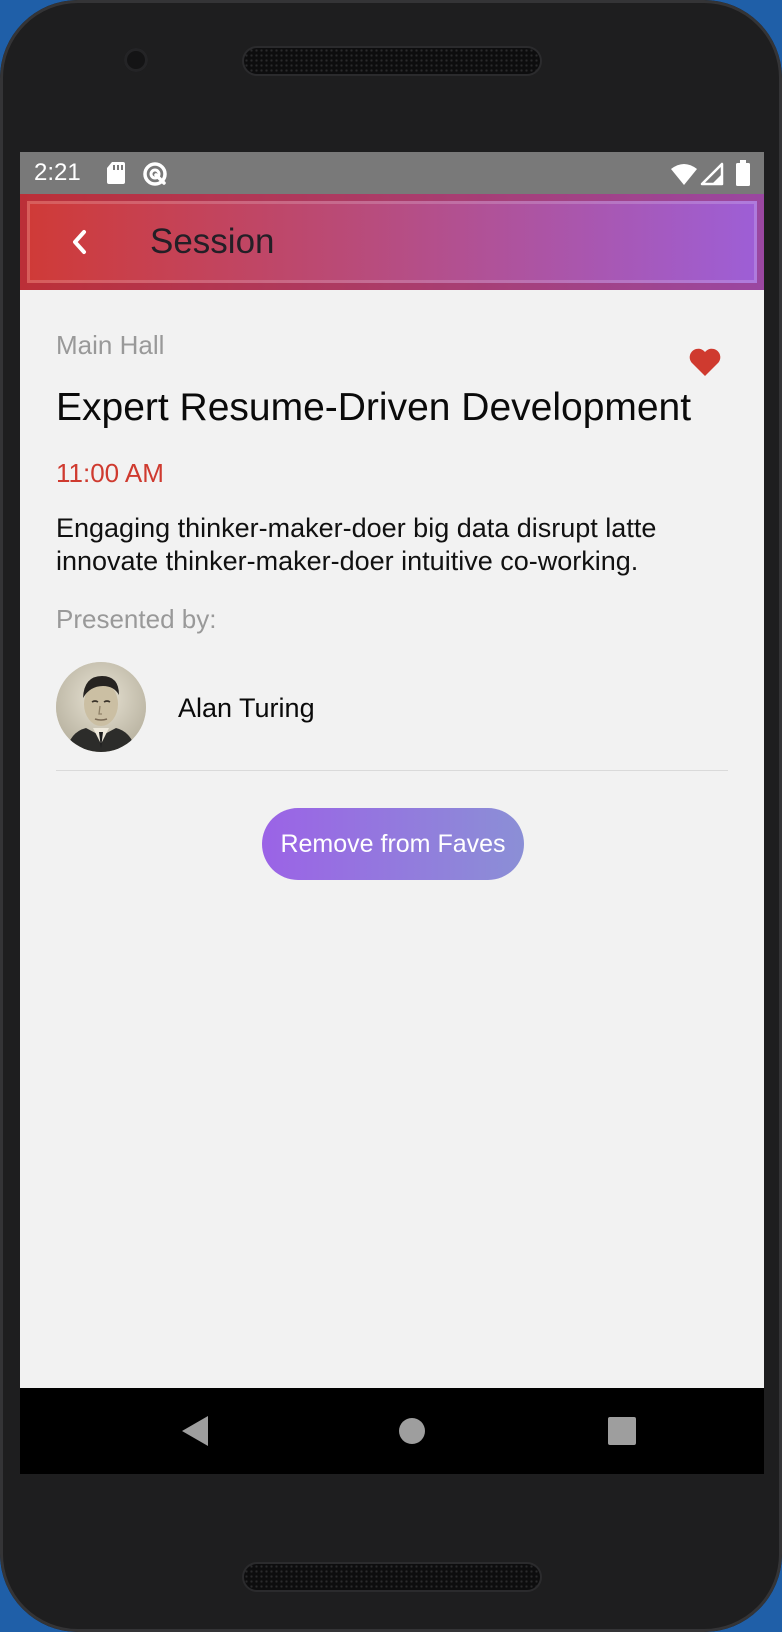  I want to click on remove-from-faves-button: Remove from Faves, so click(393, 844).